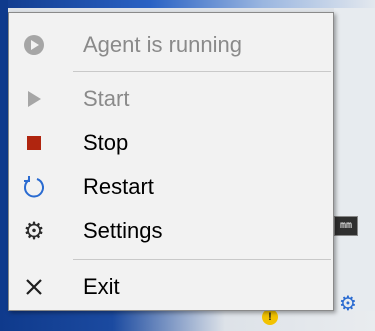 The width and height of the screenshot is (375, 331). I want to click on desktop-background-left, so click(4, 165).